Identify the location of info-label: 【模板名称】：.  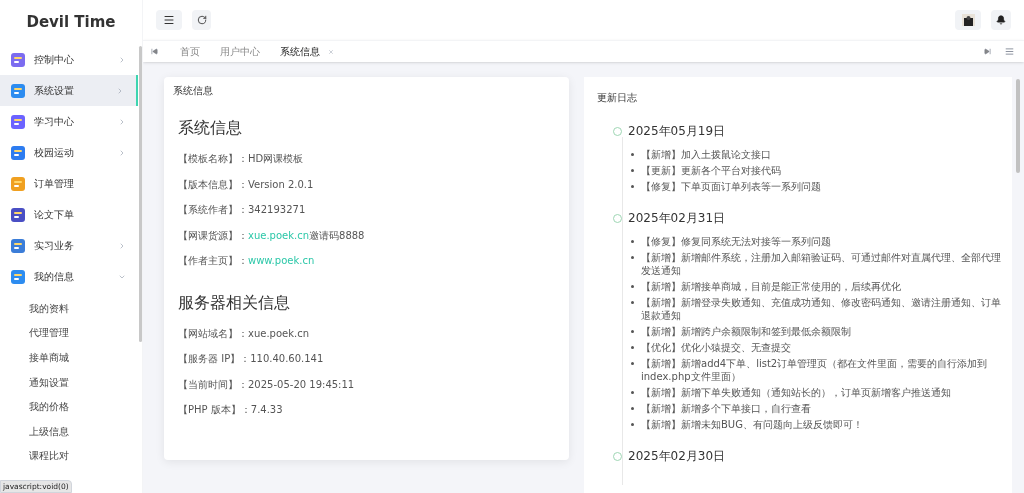
(213, 159).